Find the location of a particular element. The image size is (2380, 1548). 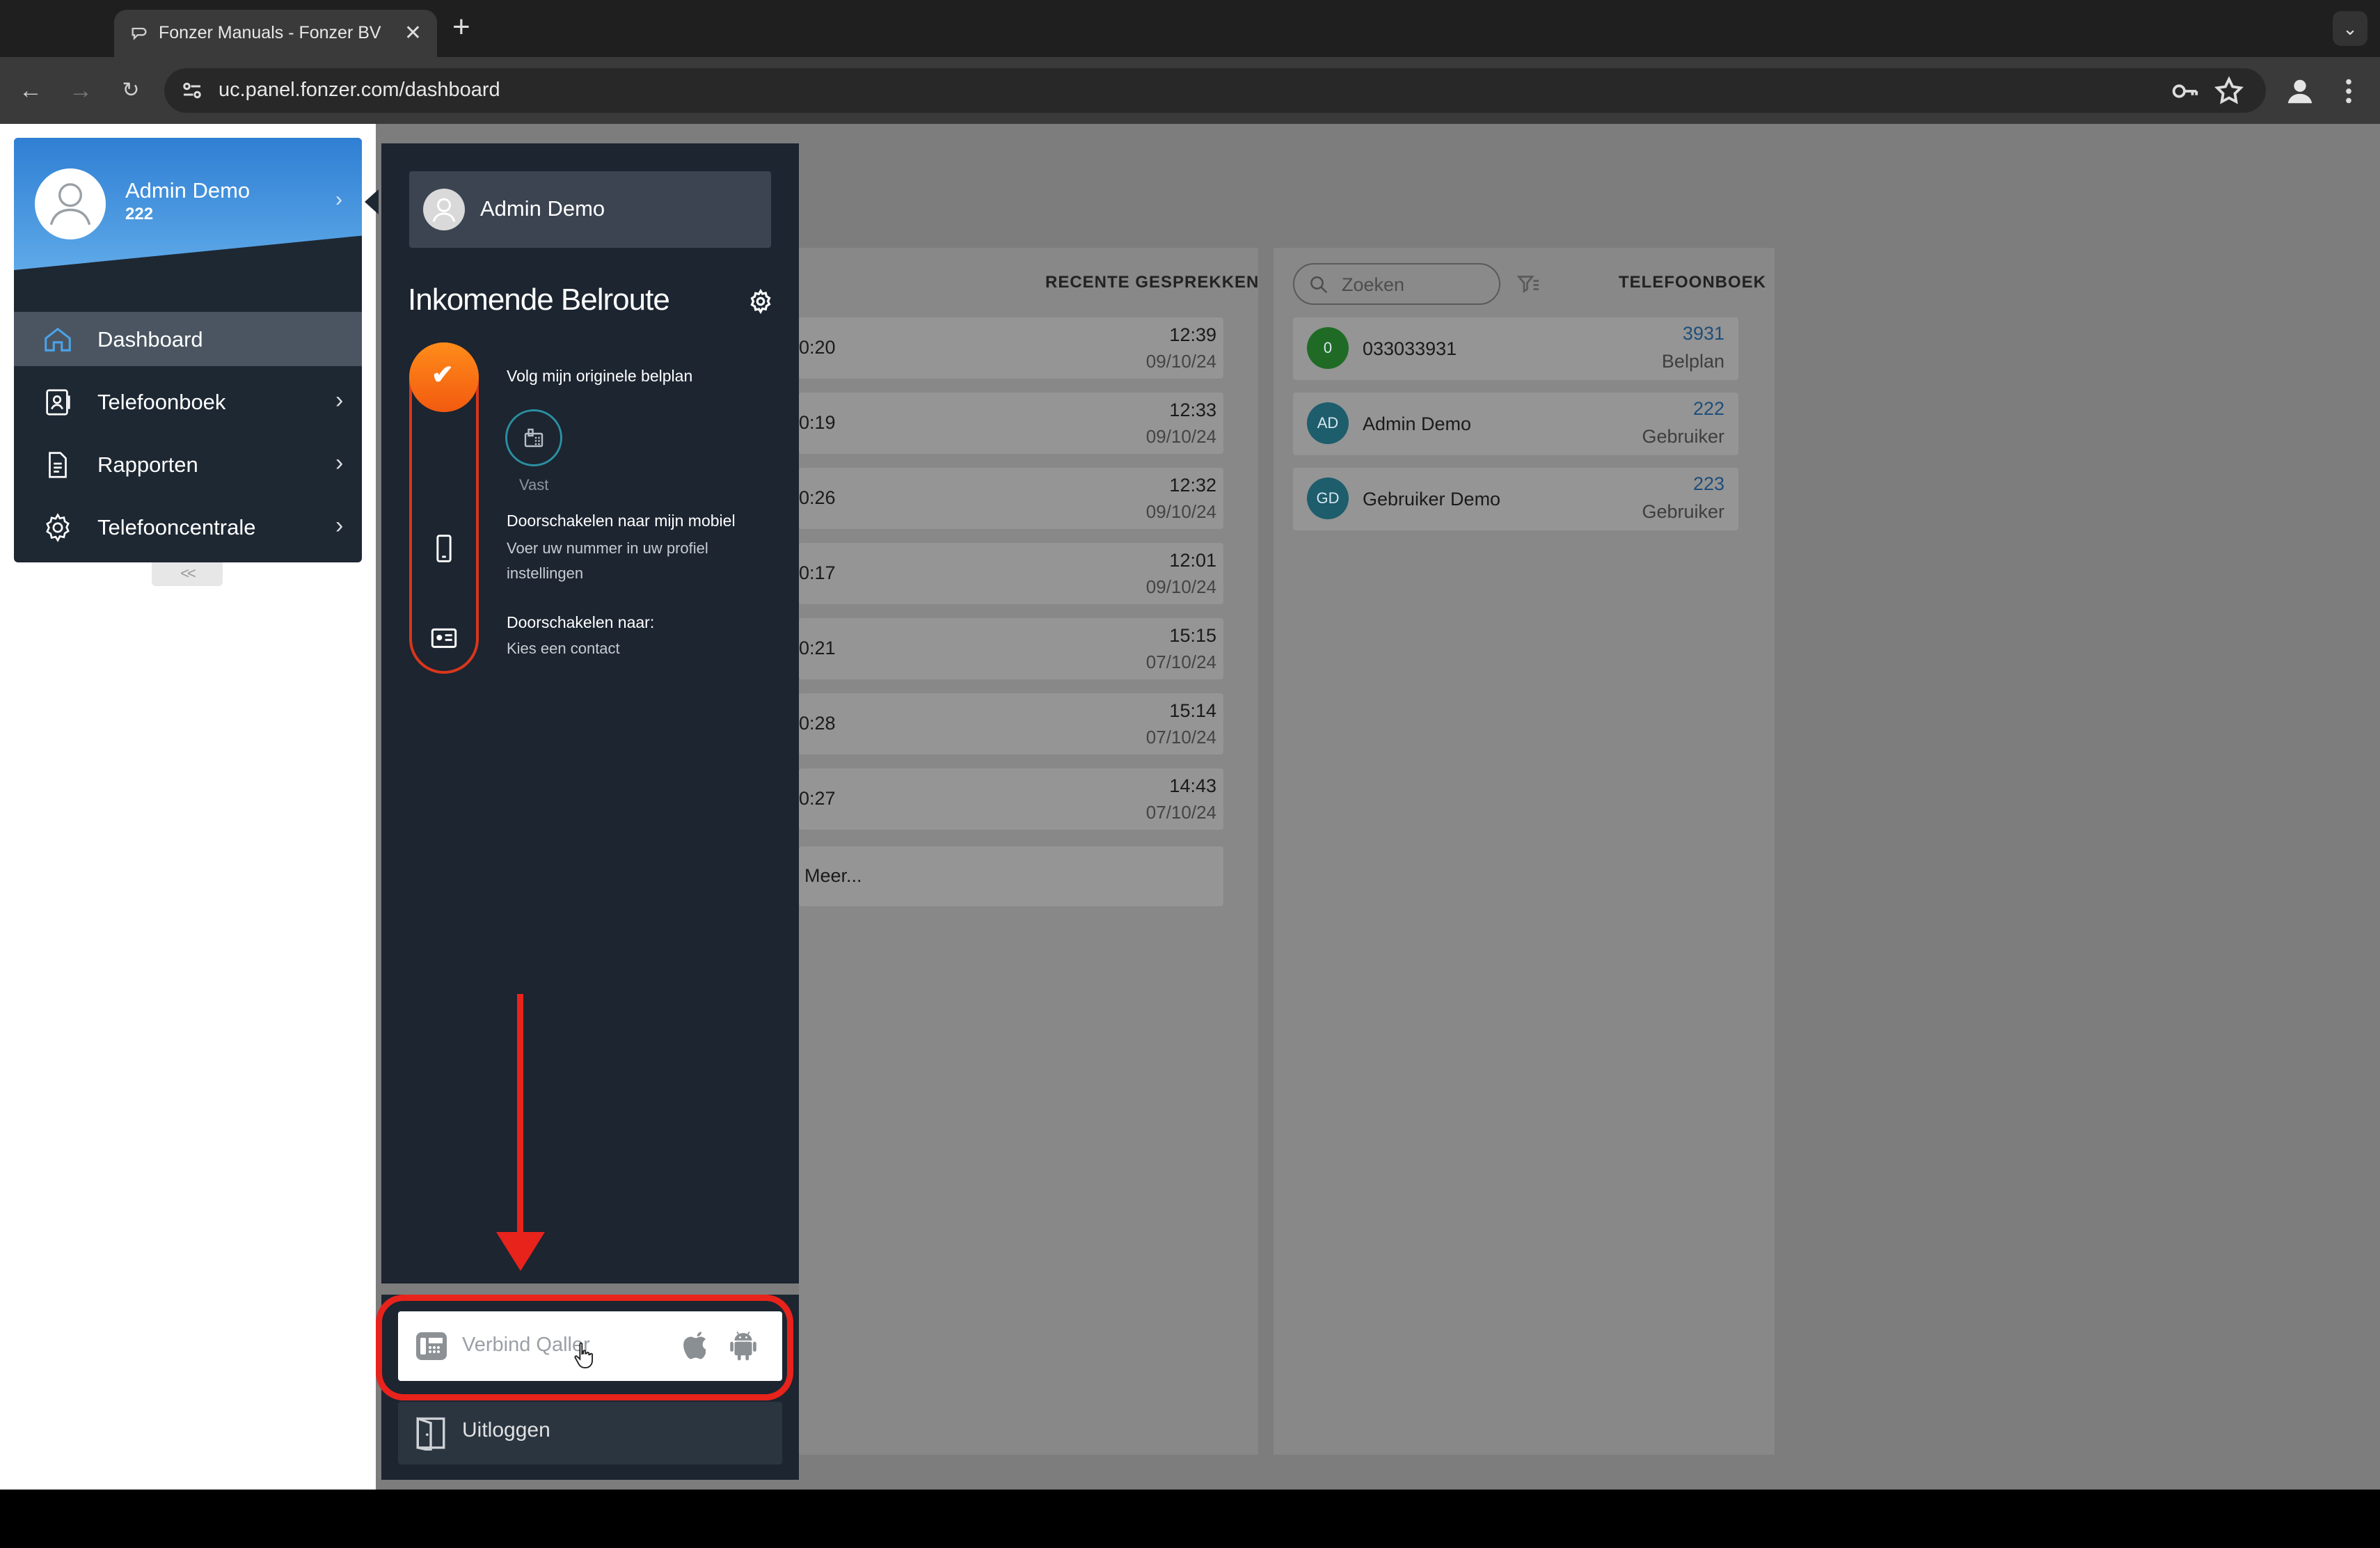

route-title: Inkomende Belroute is located at coordinates (539, 300).